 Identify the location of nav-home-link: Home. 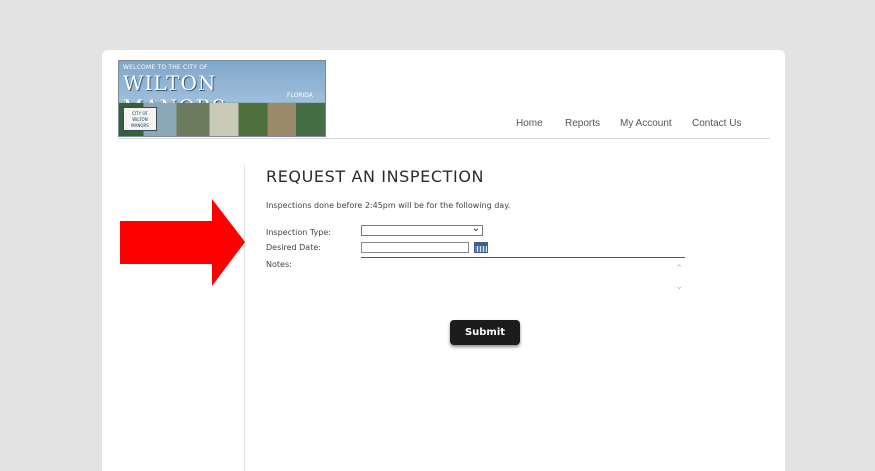
(529, 125).